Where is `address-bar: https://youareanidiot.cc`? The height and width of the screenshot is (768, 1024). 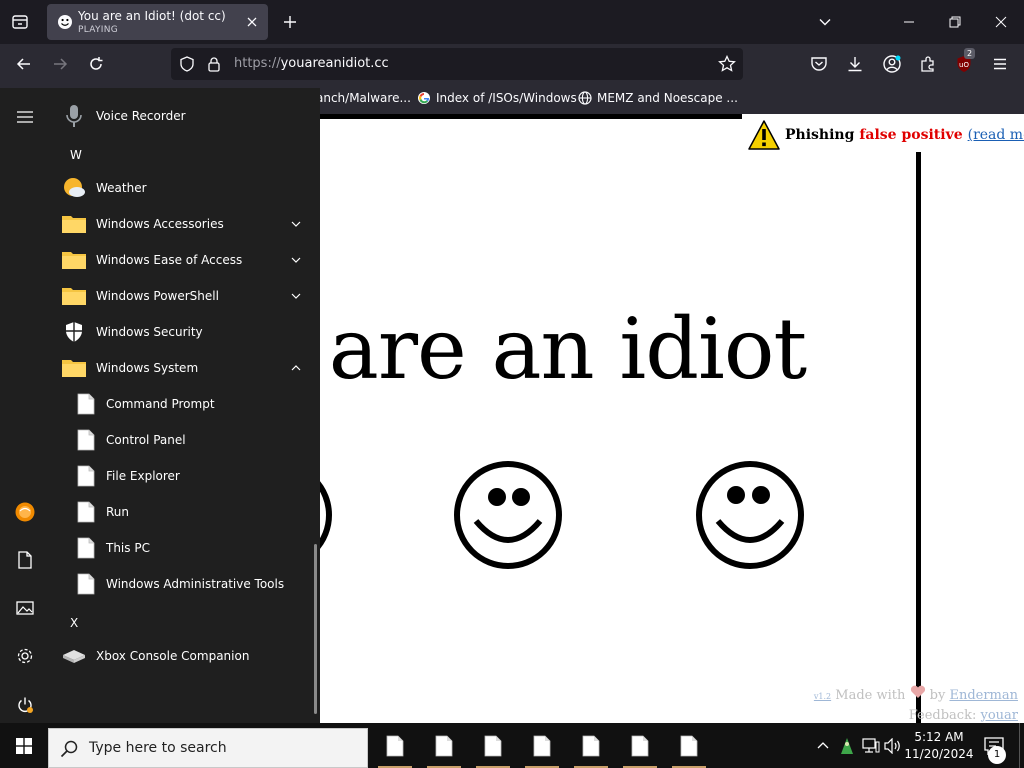 address-bar: https://youareanidiot.cc is located at coordinates (457, 64).